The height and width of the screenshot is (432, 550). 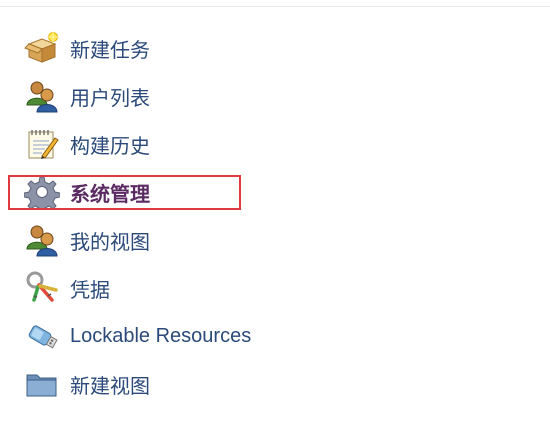 What do you see at coordinates (224, 384) in the screenshot?
I see `task-new-view: 新建视图` at bounding box center [224, 384].